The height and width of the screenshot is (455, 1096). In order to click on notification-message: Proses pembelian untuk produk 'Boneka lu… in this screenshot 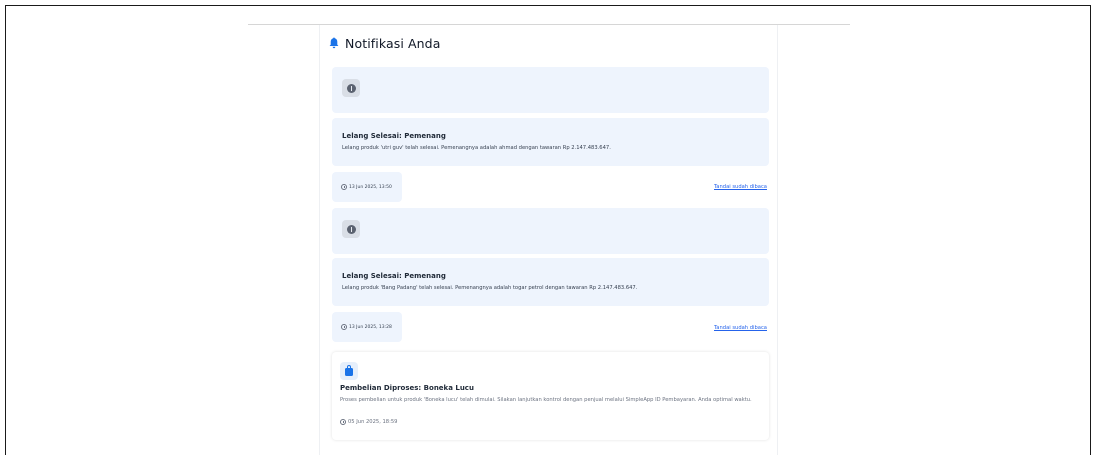, I will do `click(546, 400)`.